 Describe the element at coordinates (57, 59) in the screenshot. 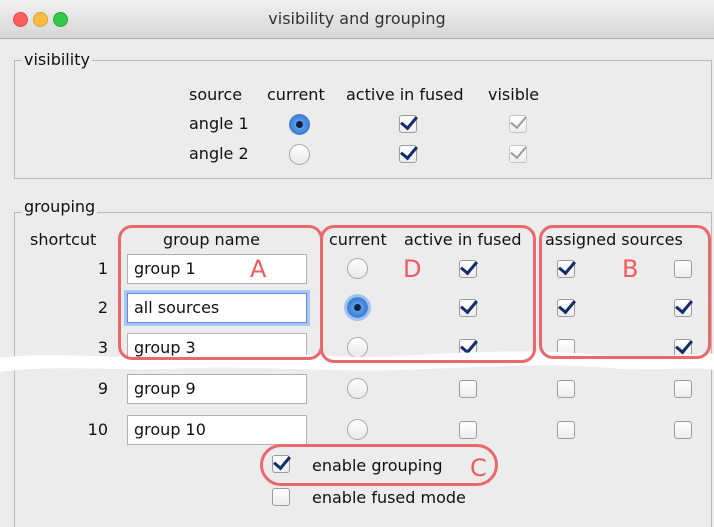

I see `visibility-legend: visibility` at that location.